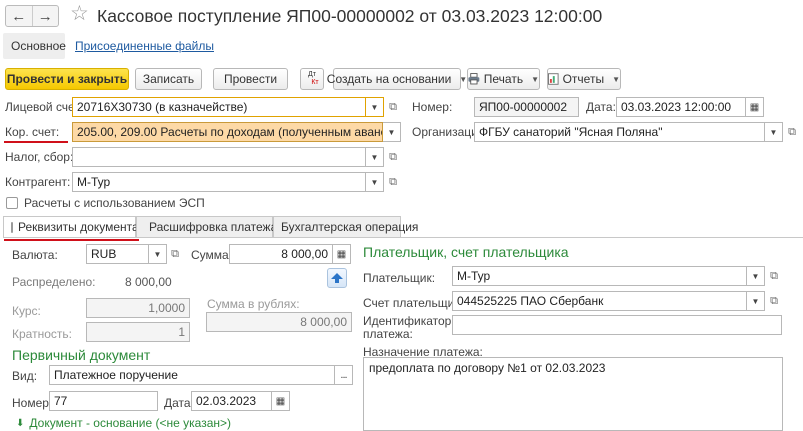  What do you see at coordinates (46, 16) in the screenshot?
I see `forward-icon: →` at bounding box center [46, 16].